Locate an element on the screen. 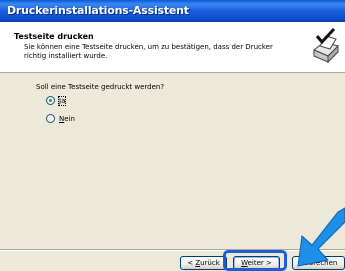 The width and height of the screenshot is (345, 271). title-bar: Druckerinstallations-Assistent is located at coordinates (172, 11).